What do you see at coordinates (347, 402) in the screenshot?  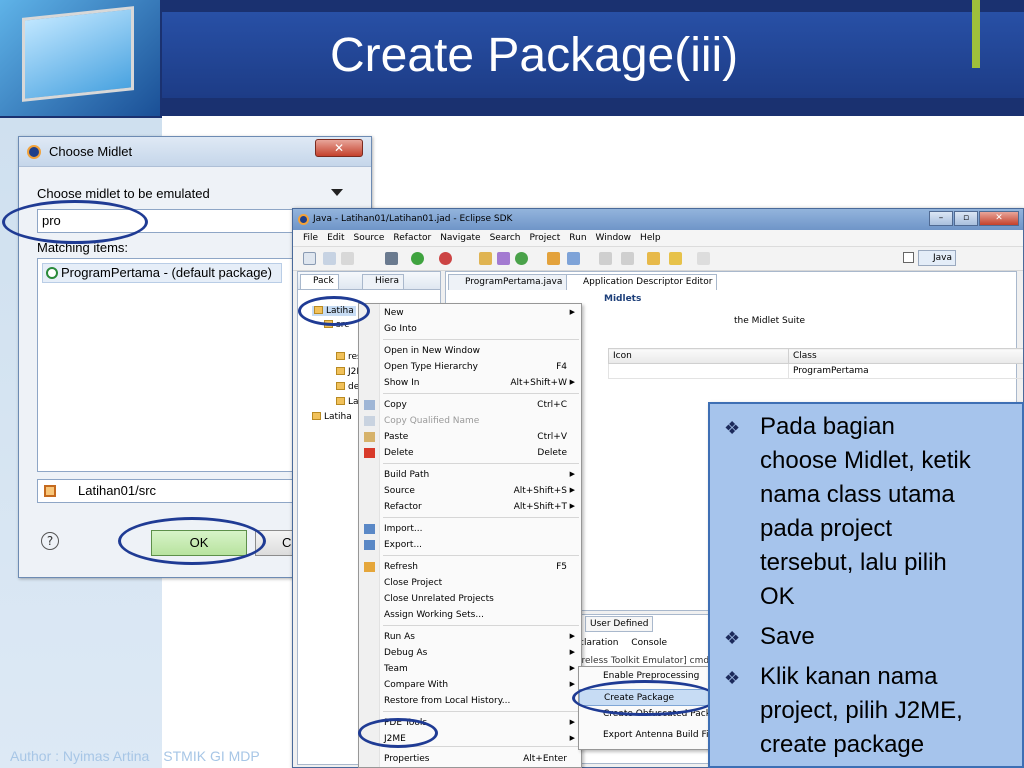 I see `tree-item-jad: La` at bounding box center [347, 402].